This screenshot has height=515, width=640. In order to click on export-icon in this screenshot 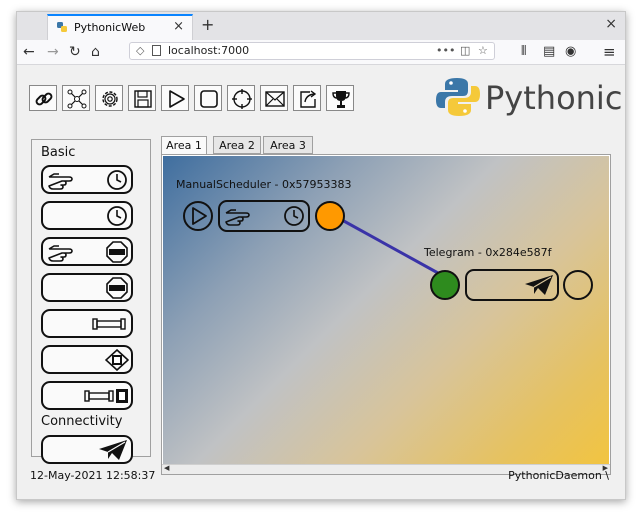, I will do `click(308, 99)`.